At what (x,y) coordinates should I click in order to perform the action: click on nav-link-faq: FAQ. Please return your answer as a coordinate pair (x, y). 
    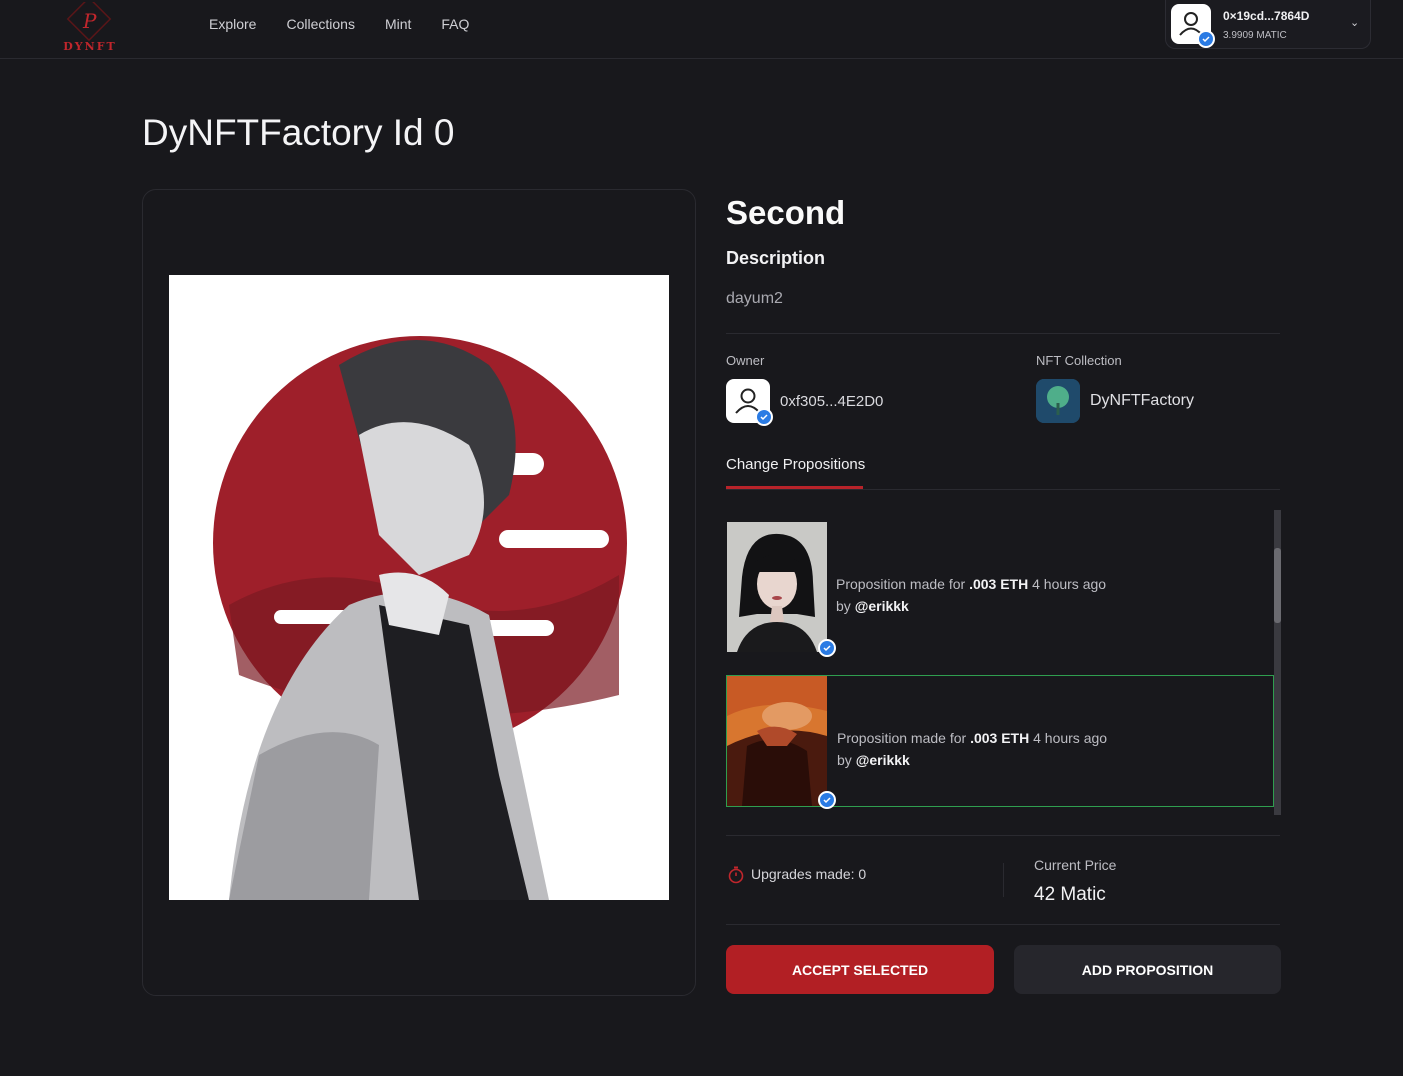
    Looking at the image, I should click on (455, 24).